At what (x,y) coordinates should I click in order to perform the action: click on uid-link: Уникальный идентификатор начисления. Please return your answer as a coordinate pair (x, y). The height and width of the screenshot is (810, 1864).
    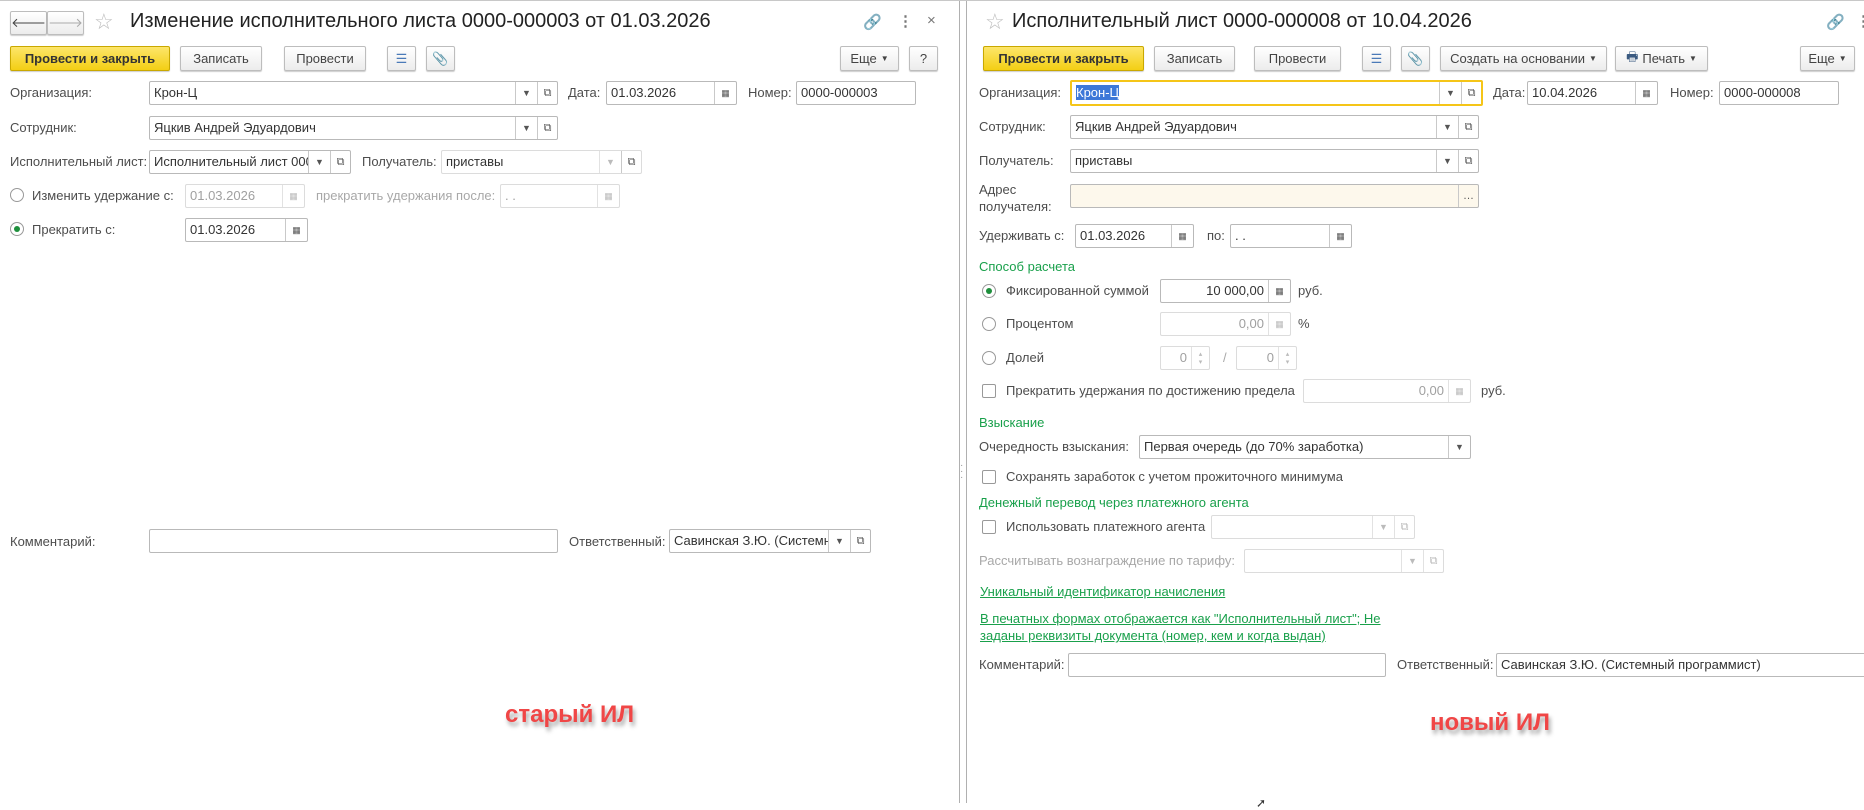
    Looking at the image, I should click on (1102, 592).